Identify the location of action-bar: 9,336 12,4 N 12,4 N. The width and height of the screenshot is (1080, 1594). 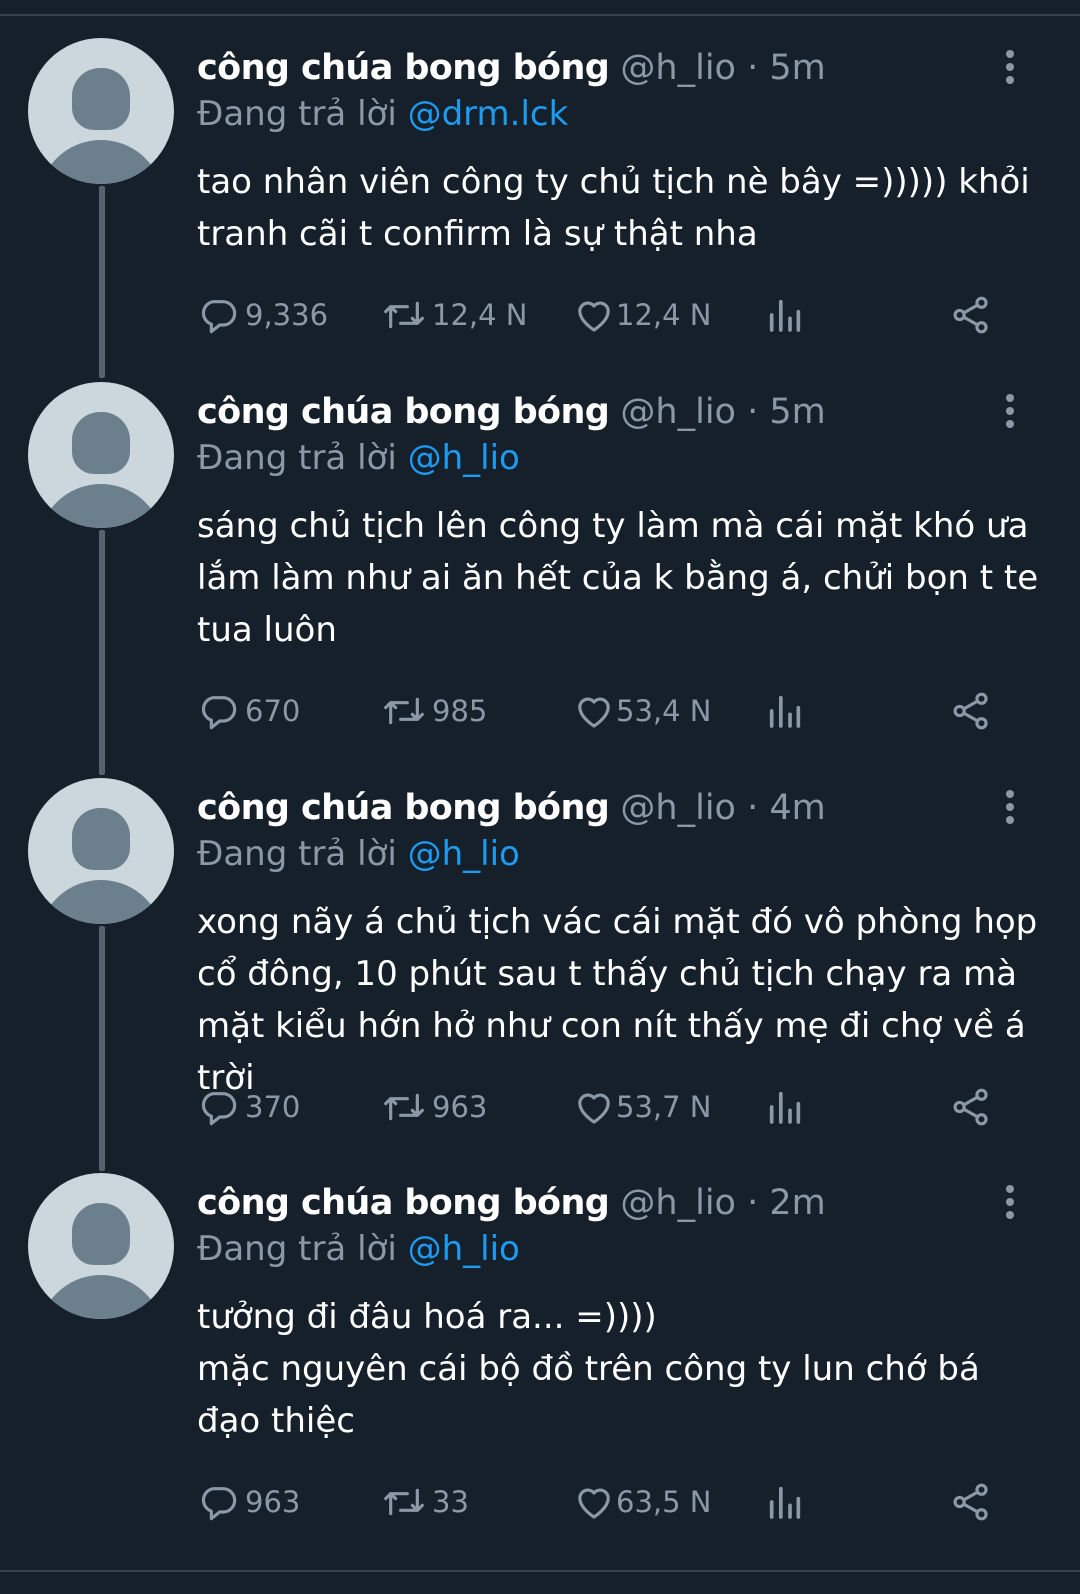
(607, 315).